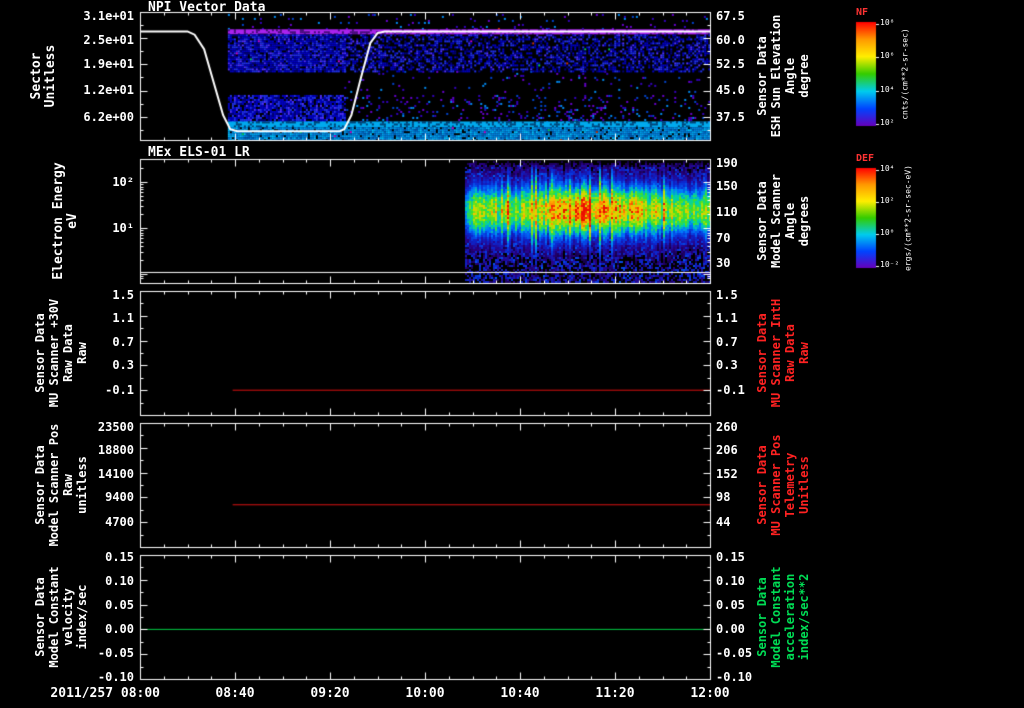 The width and height of the screenshot is (1024, 708). I want to click on p4-left-tick-4: 4700, so click(119, 521).